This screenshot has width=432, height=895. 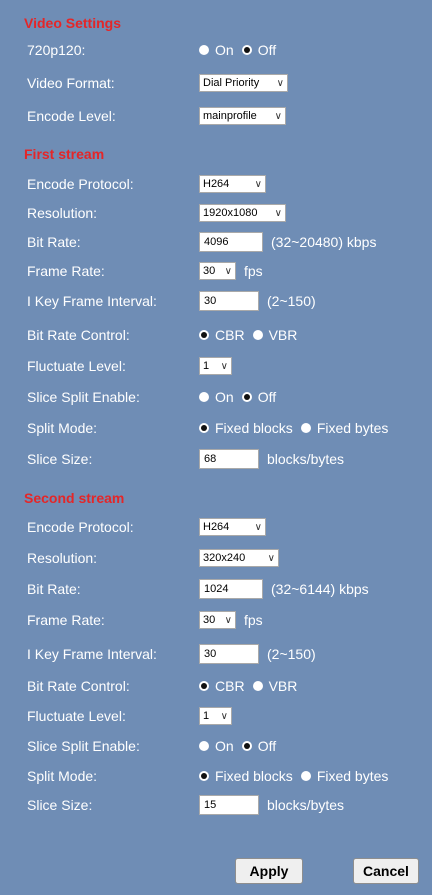 I want to click on label-frame-rate: Frame Rate:, so click(x=66, y=271).